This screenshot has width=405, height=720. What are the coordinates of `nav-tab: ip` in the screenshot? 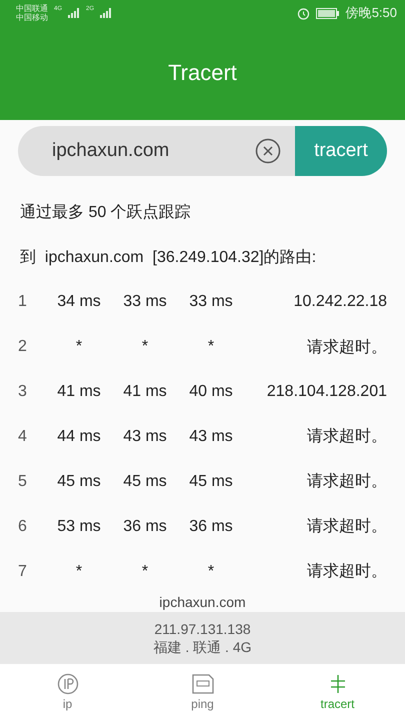 It's located at (67, 692).